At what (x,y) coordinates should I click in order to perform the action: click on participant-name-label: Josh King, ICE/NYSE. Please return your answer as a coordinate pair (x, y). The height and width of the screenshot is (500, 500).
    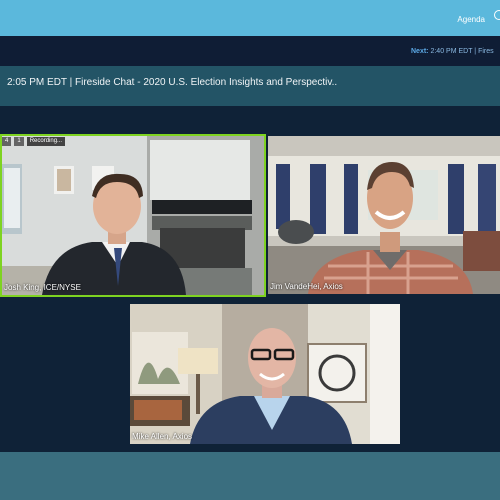
    Looking at the image, I should click on (42, 287).